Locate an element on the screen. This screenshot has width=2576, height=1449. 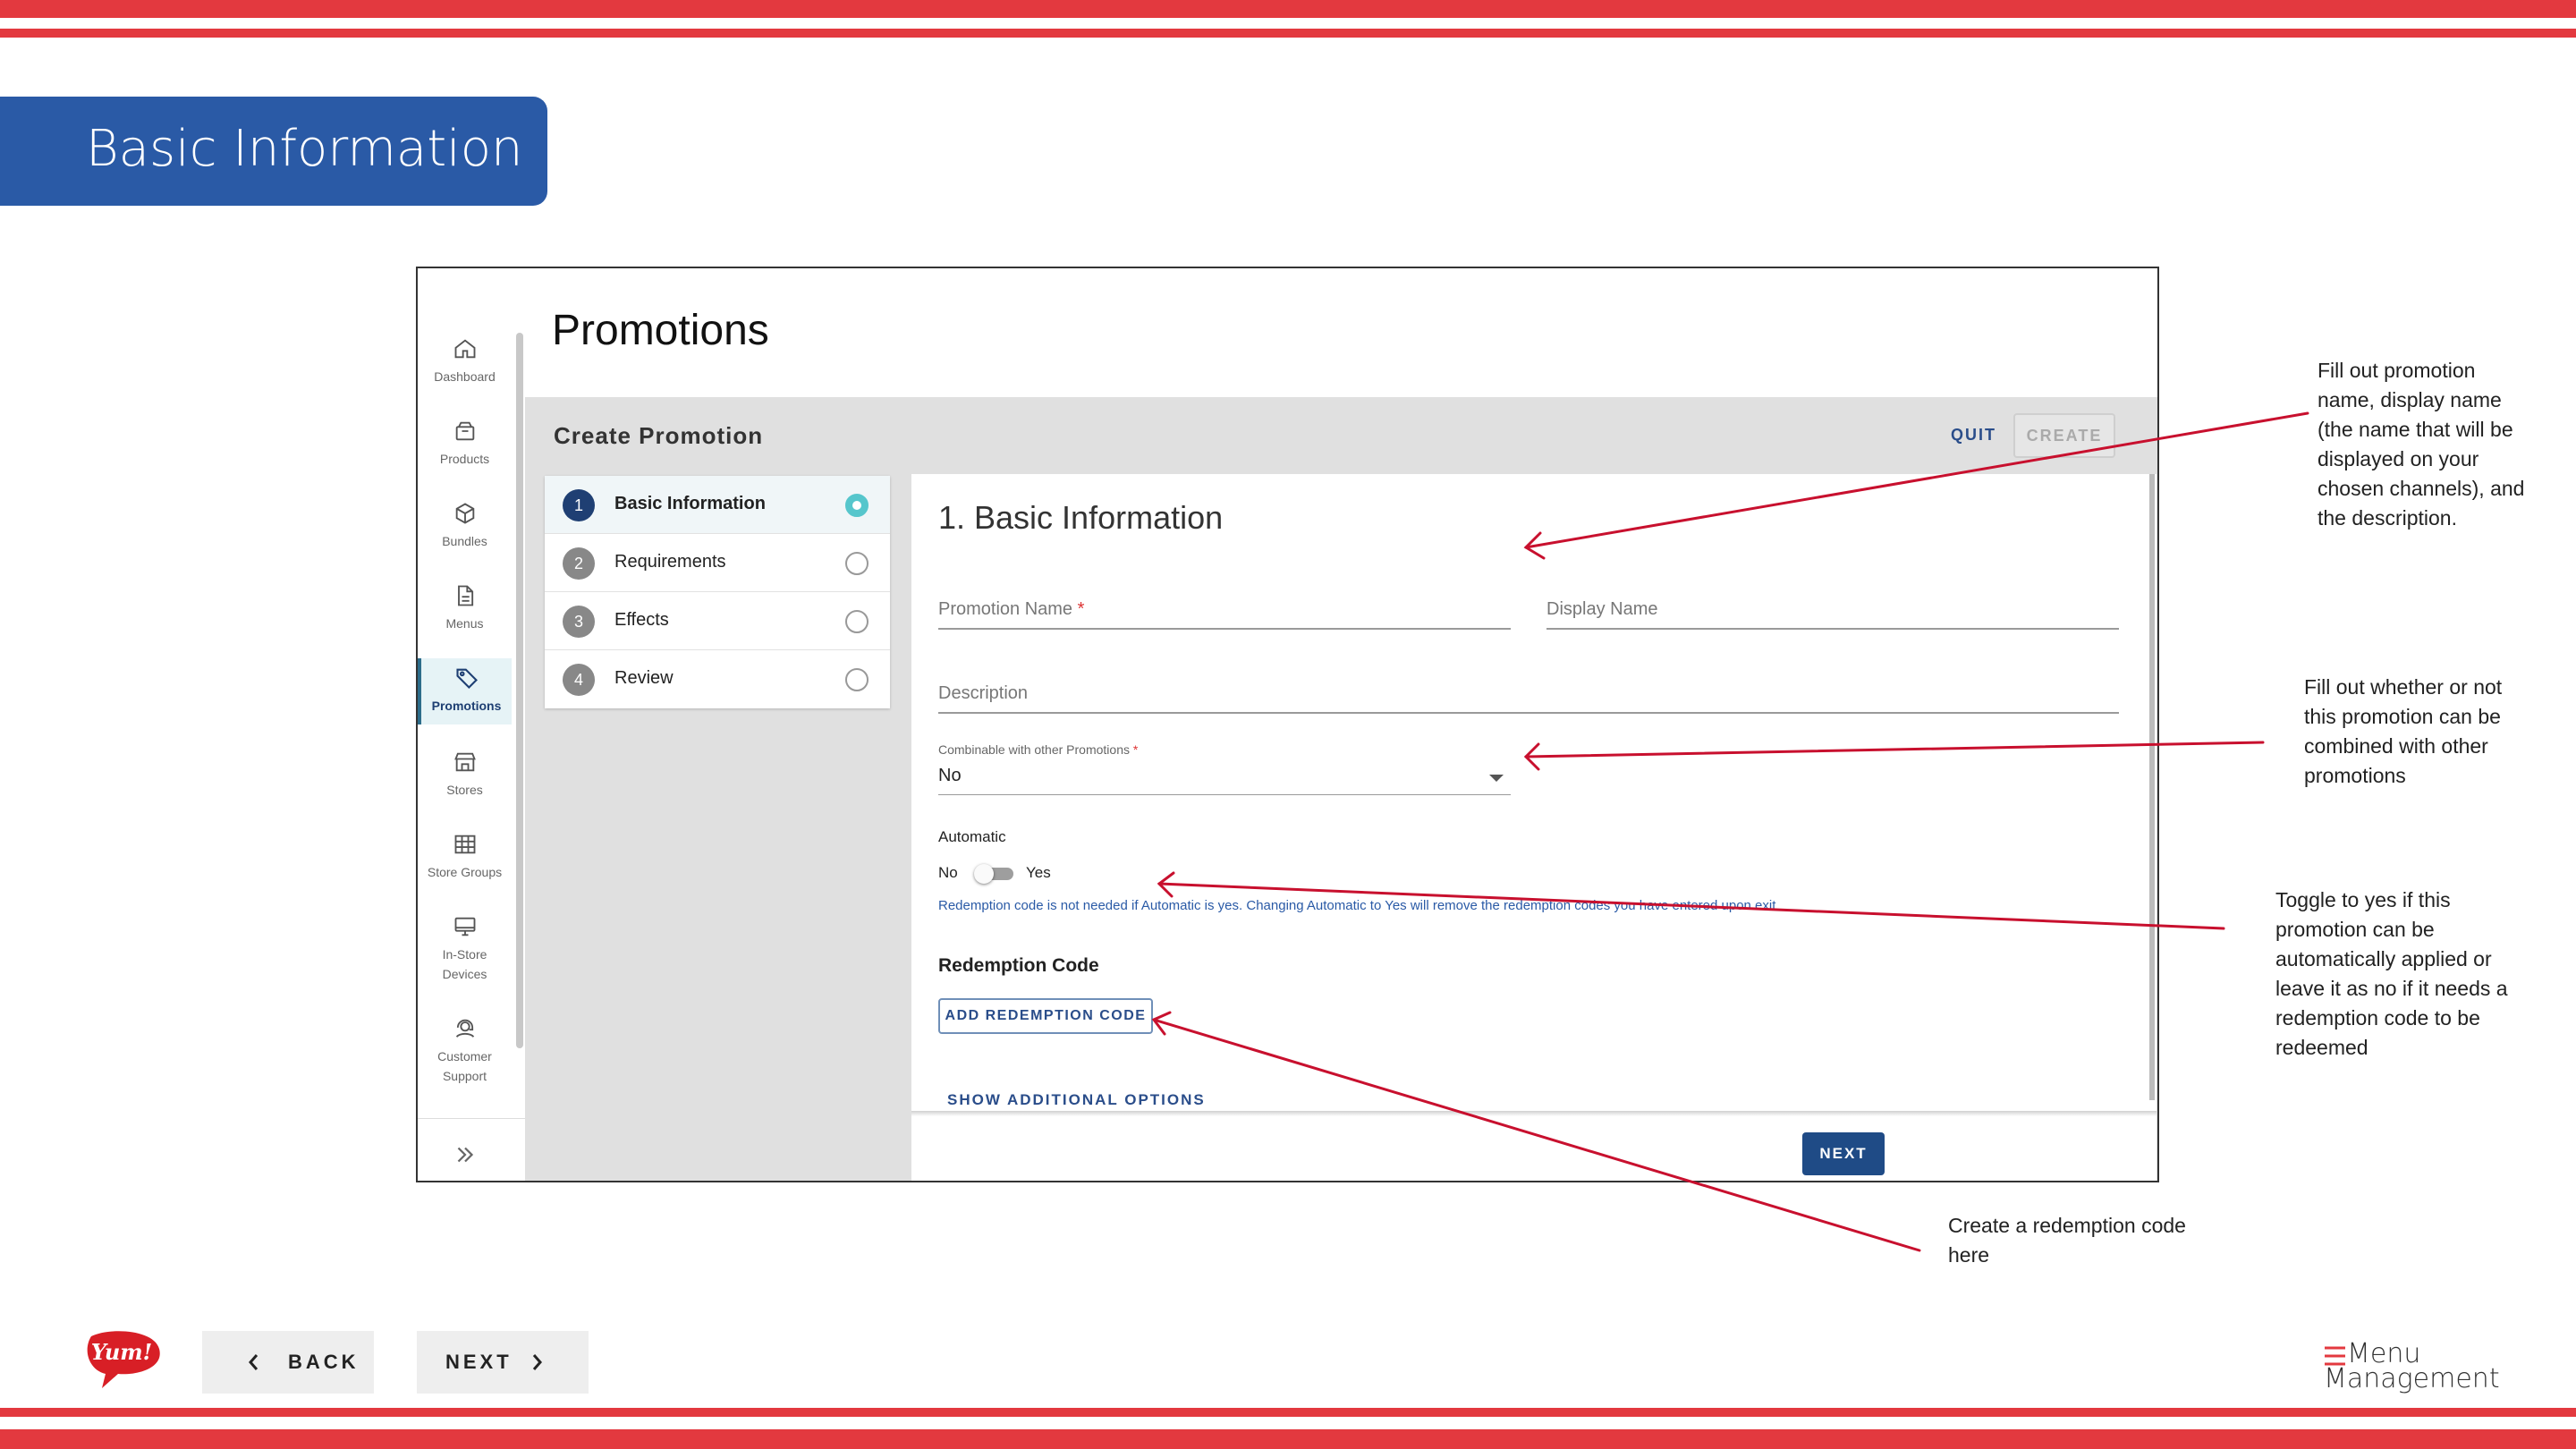
annotation-line: here is located at coordinates (1969, 1255).